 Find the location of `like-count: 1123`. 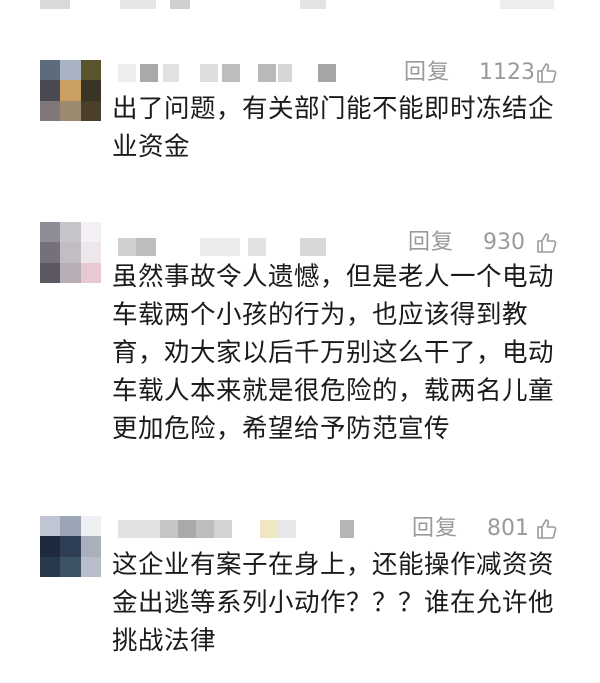

like-count: 1123 is located at coordinates (507, 72).